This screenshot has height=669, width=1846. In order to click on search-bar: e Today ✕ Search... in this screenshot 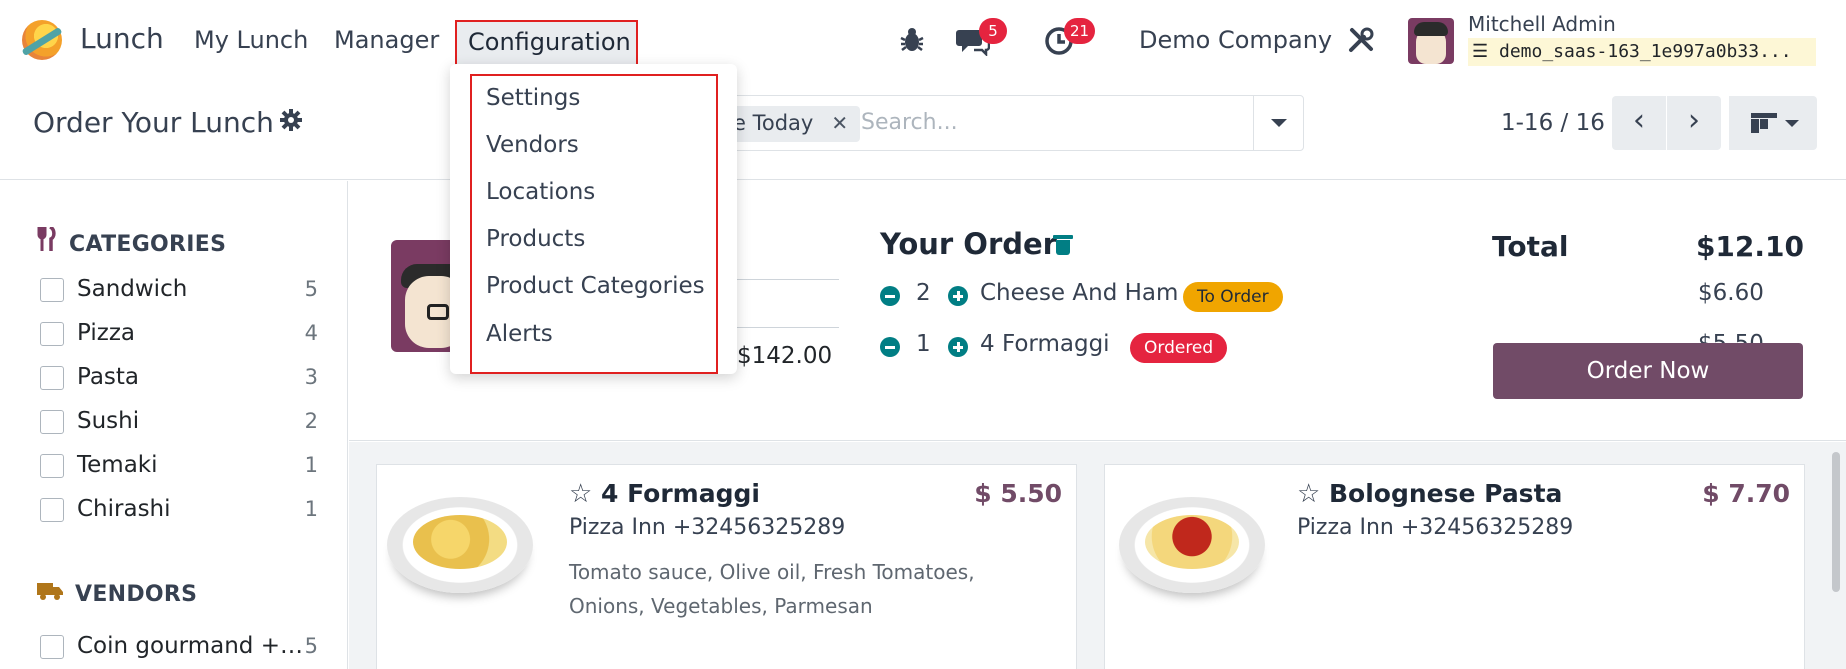, I will do `click(1012, 123)`.